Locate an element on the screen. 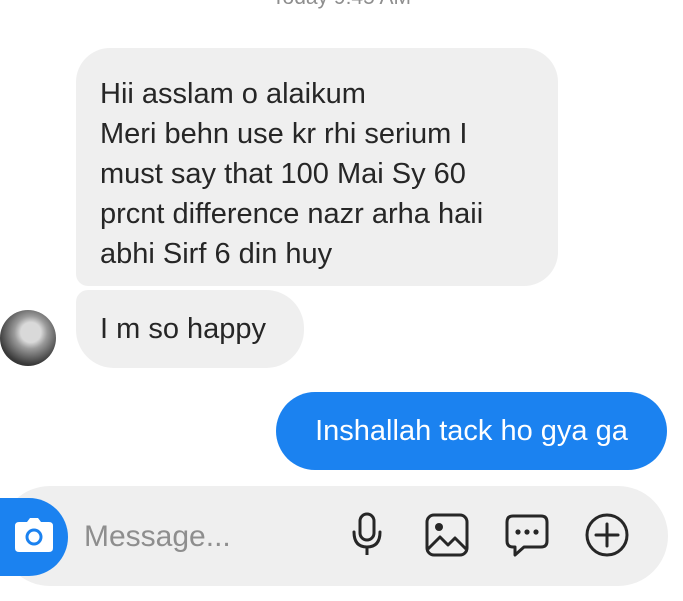 The width and height of the screenshot is (683, 601). plus-icon is located at coordinates (607, 537).